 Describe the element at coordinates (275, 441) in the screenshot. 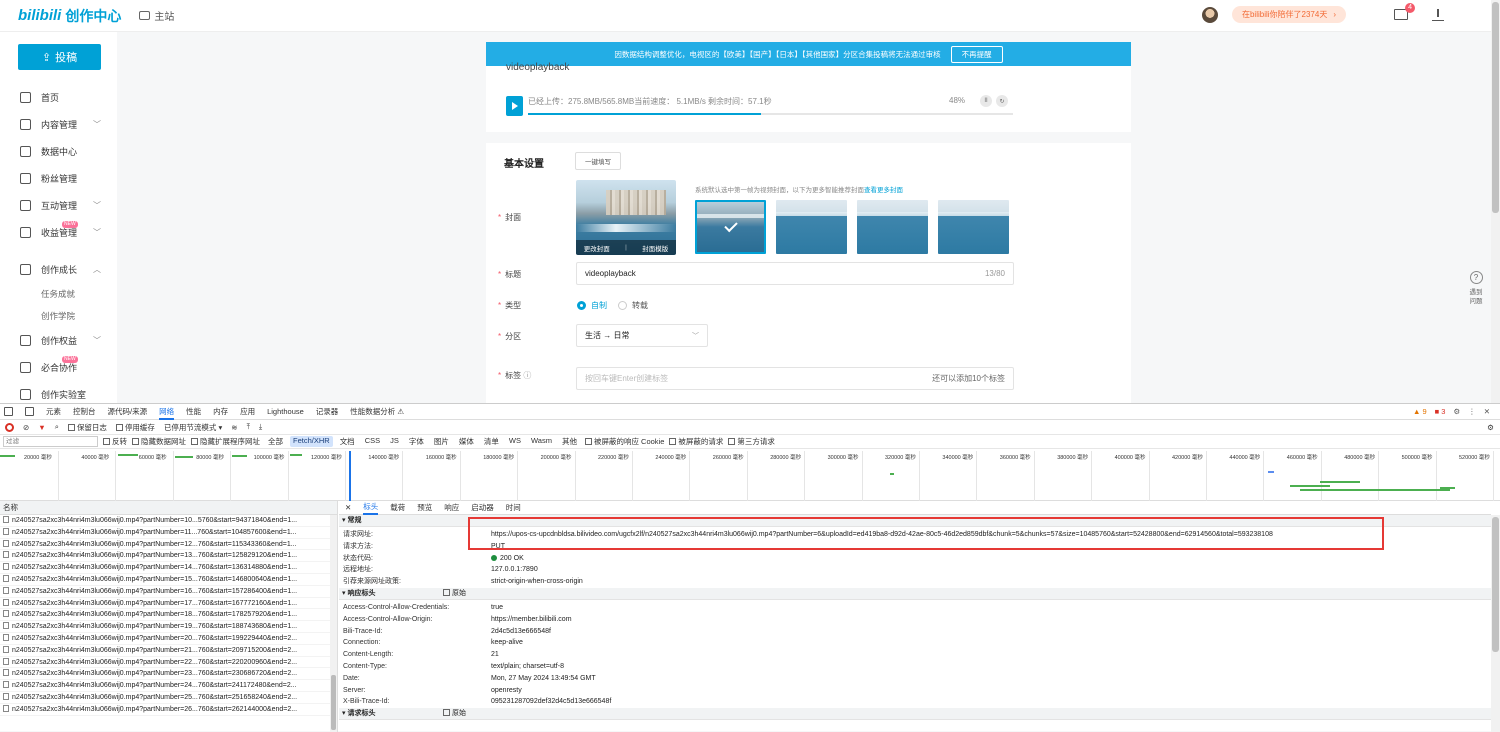

I see `filter-chip-0: 全部` at that location.